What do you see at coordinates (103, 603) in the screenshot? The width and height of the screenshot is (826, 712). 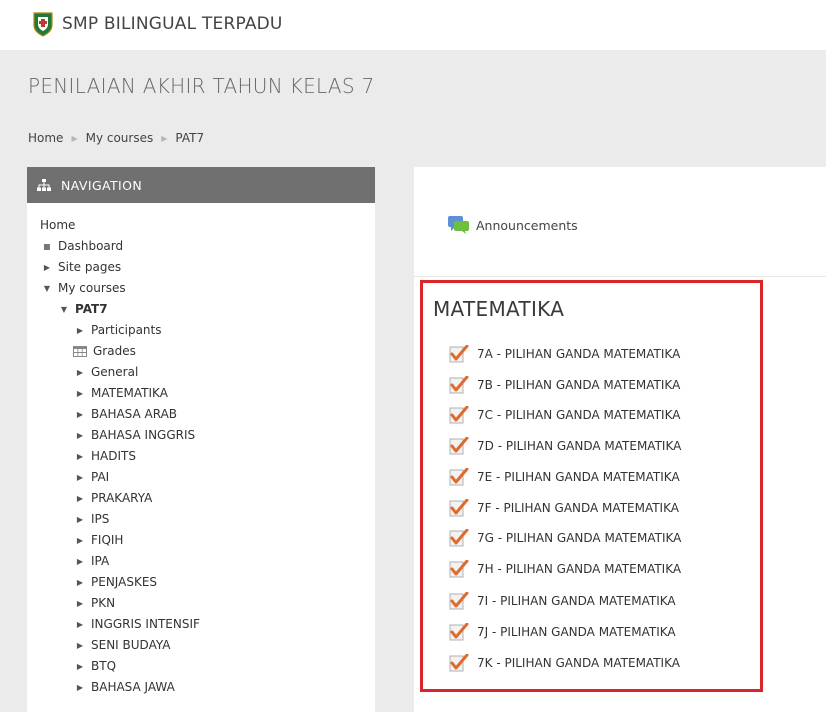 I see `nav-item-label: PKN` at bounding box center [103, 603].